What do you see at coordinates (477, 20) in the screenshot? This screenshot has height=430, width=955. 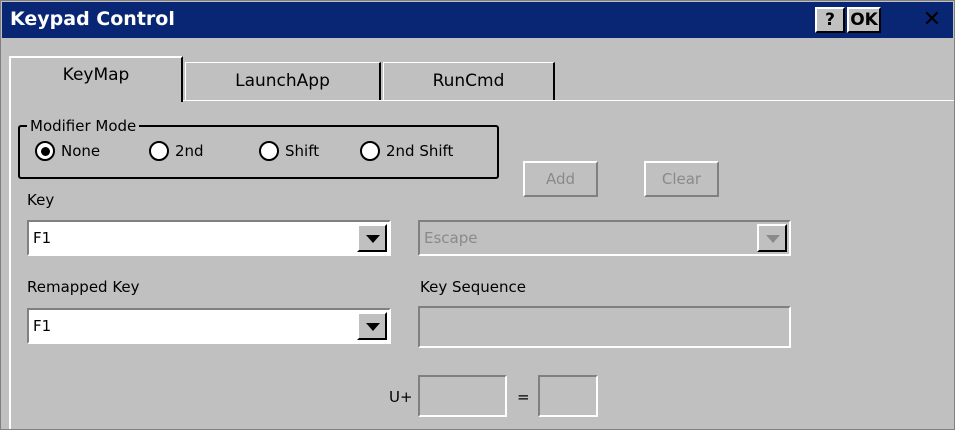 I see `title-bar: Keypad Control ? OK ✕` at bounding box center [477, 20].